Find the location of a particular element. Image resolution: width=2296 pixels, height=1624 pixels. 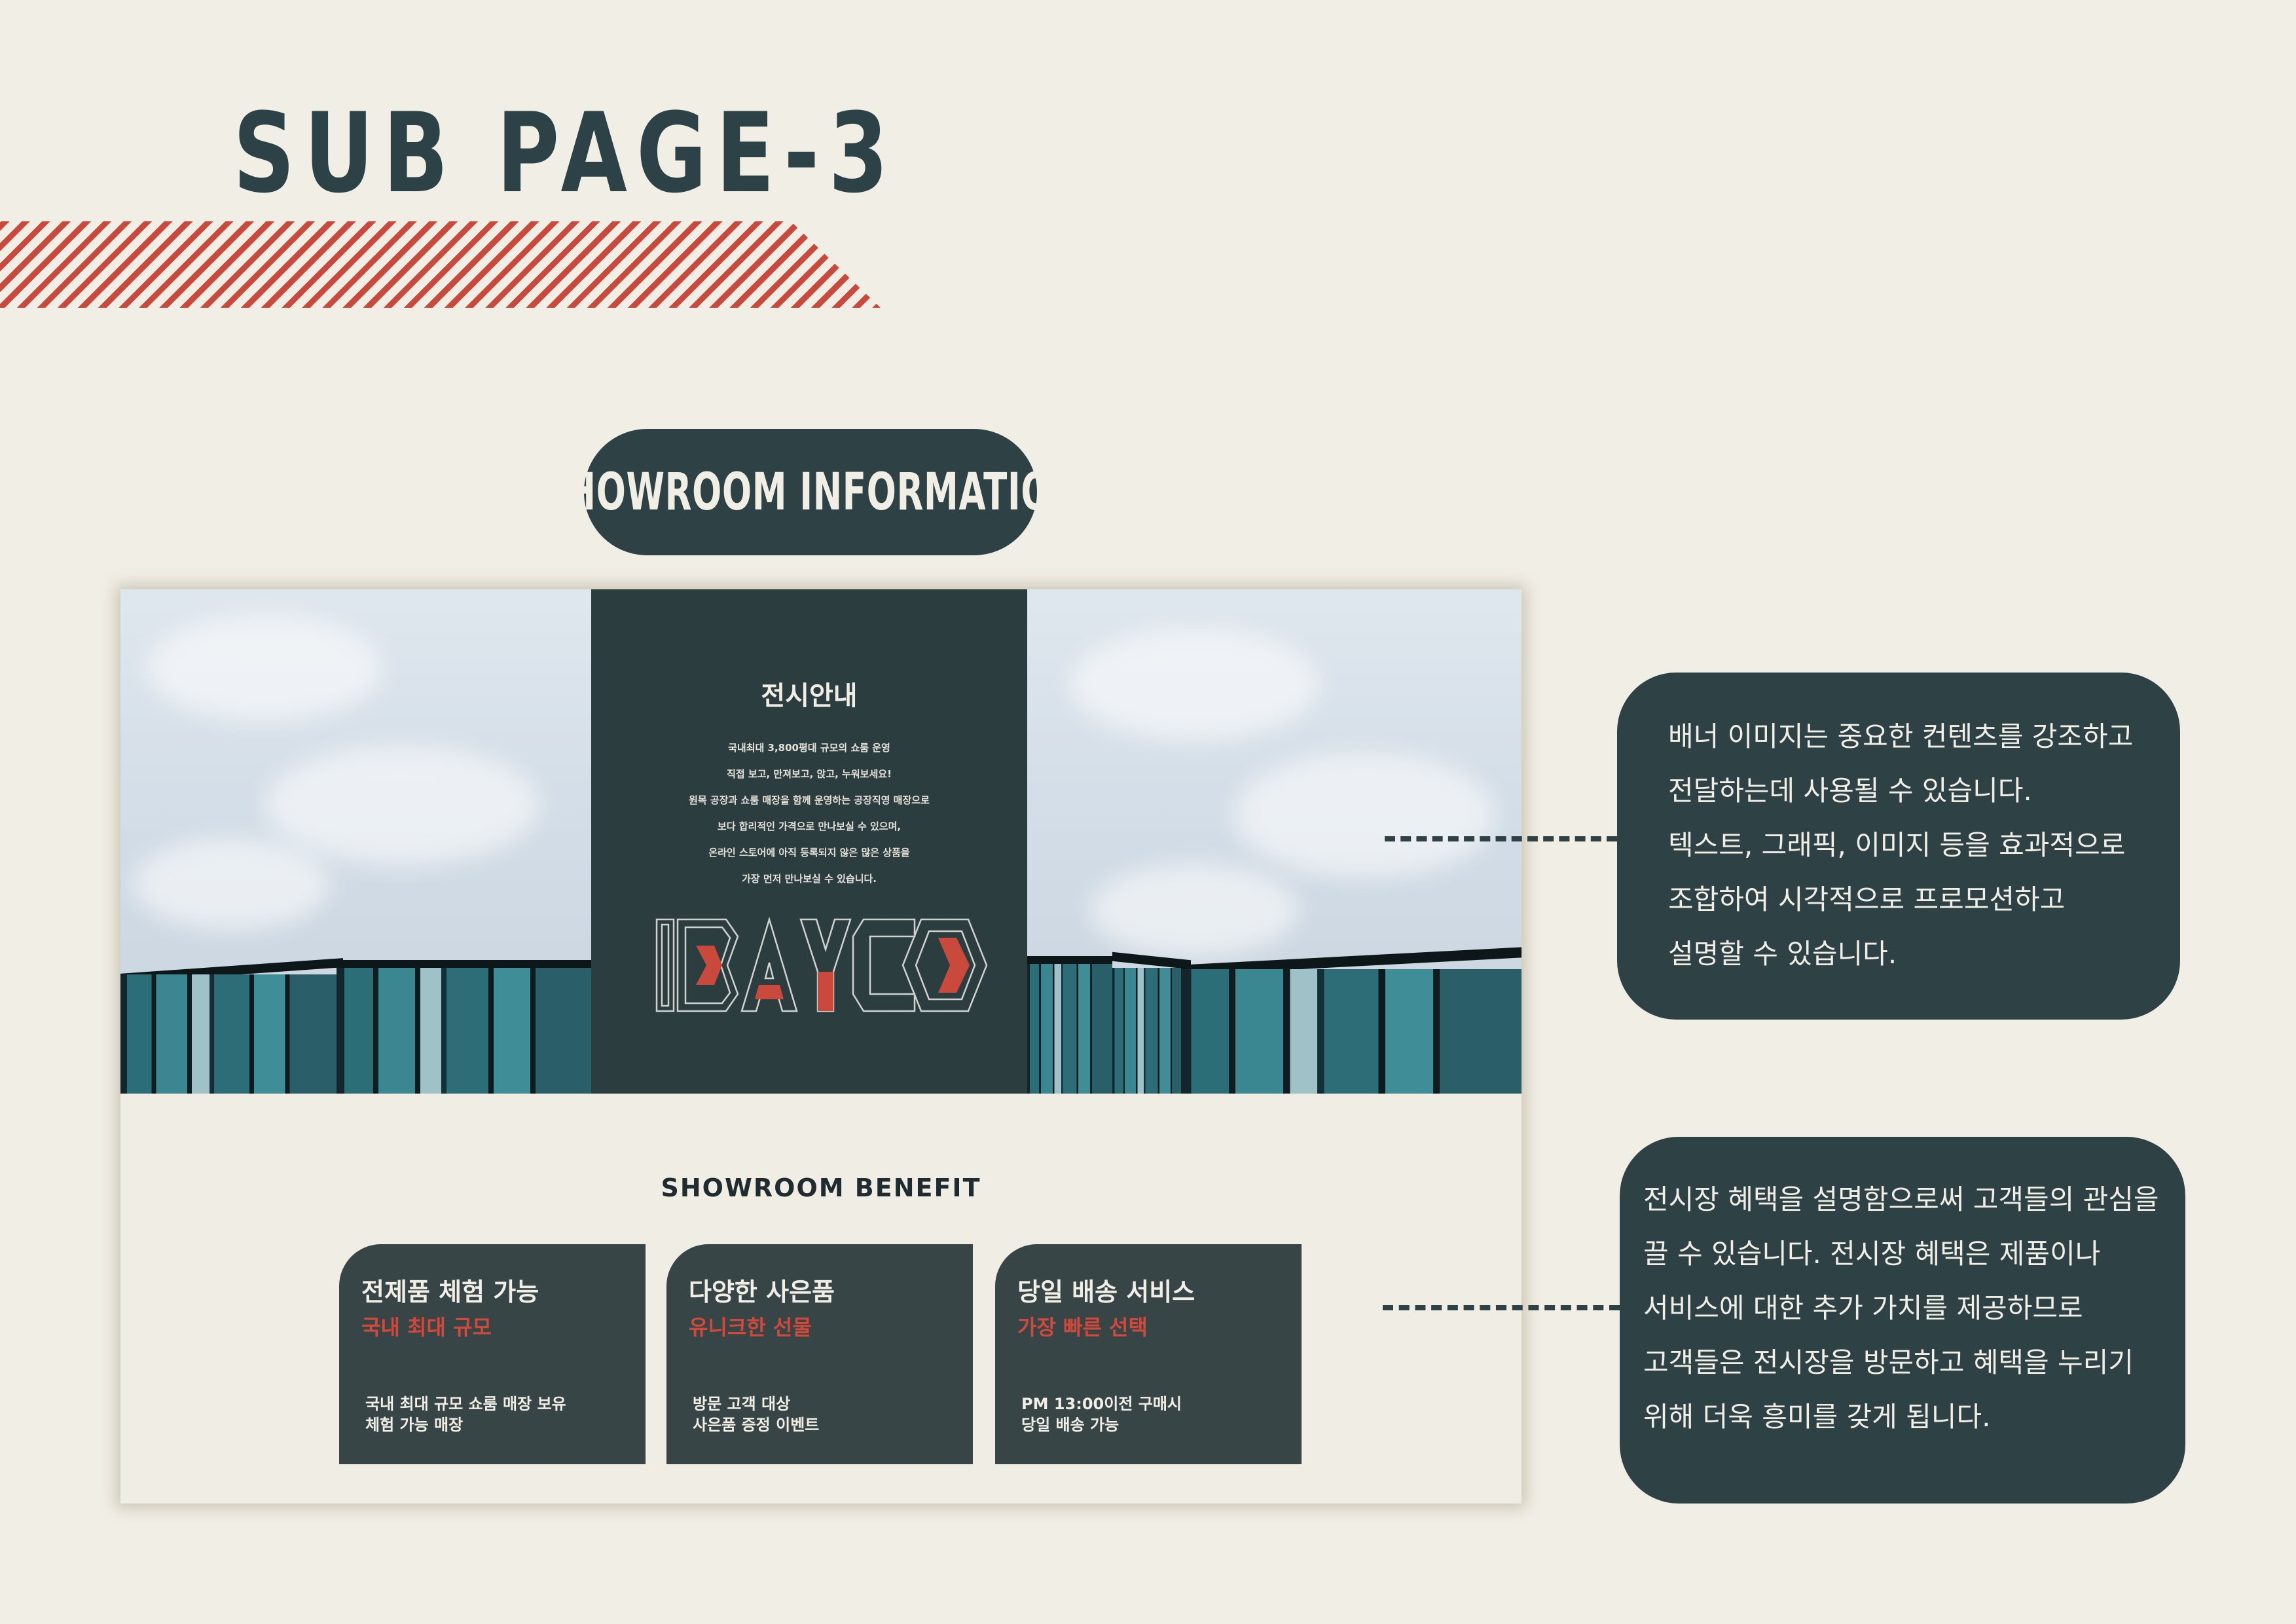

callout-line: 텍스트, 그래픽, 이미지 등을 효과적으로 is located at coordinates (1897, 845).